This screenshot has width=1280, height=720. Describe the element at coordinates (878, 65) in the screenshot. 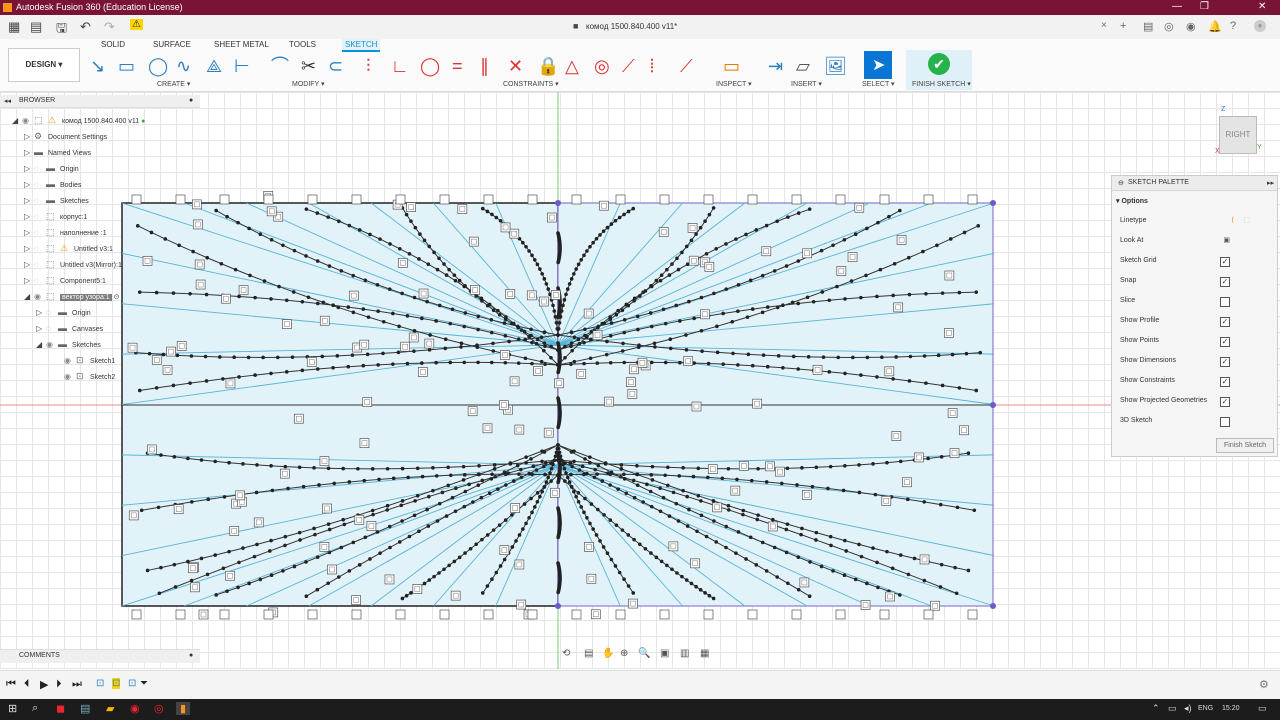

I see `select-tool-button: ➤` at that location.